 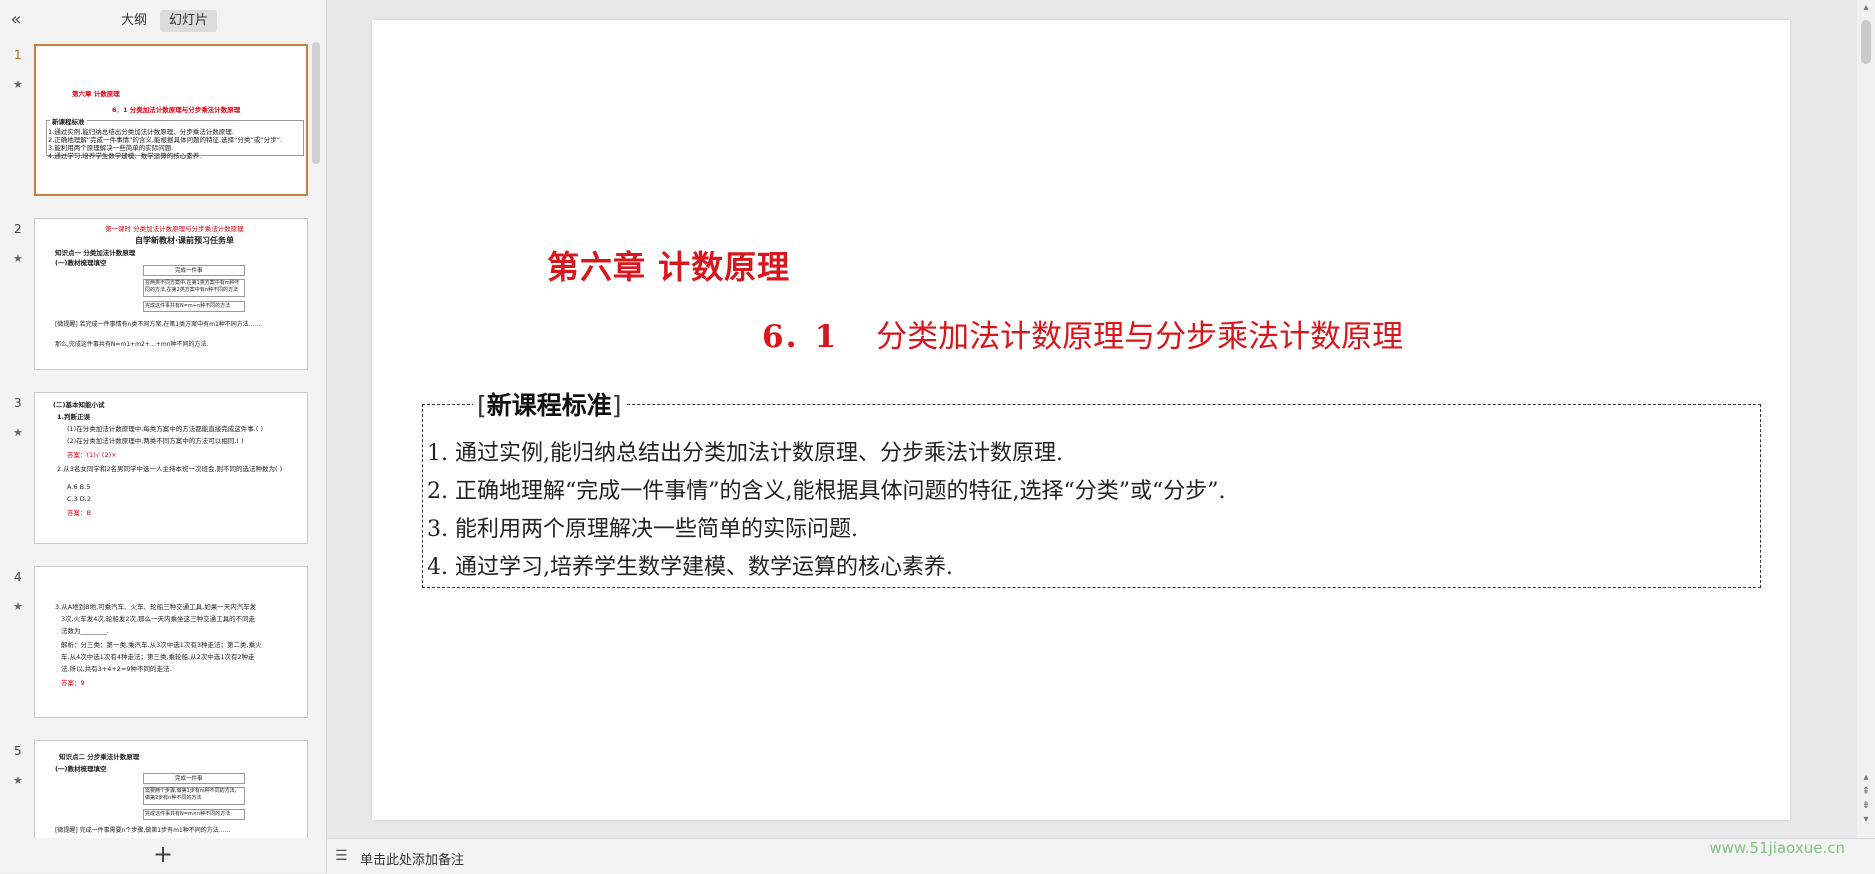 What do you see at coordinates (79, 405) in the screenshot?
I see `thumb-text: (二)基本知能小试` at bounding box center [79, 405].